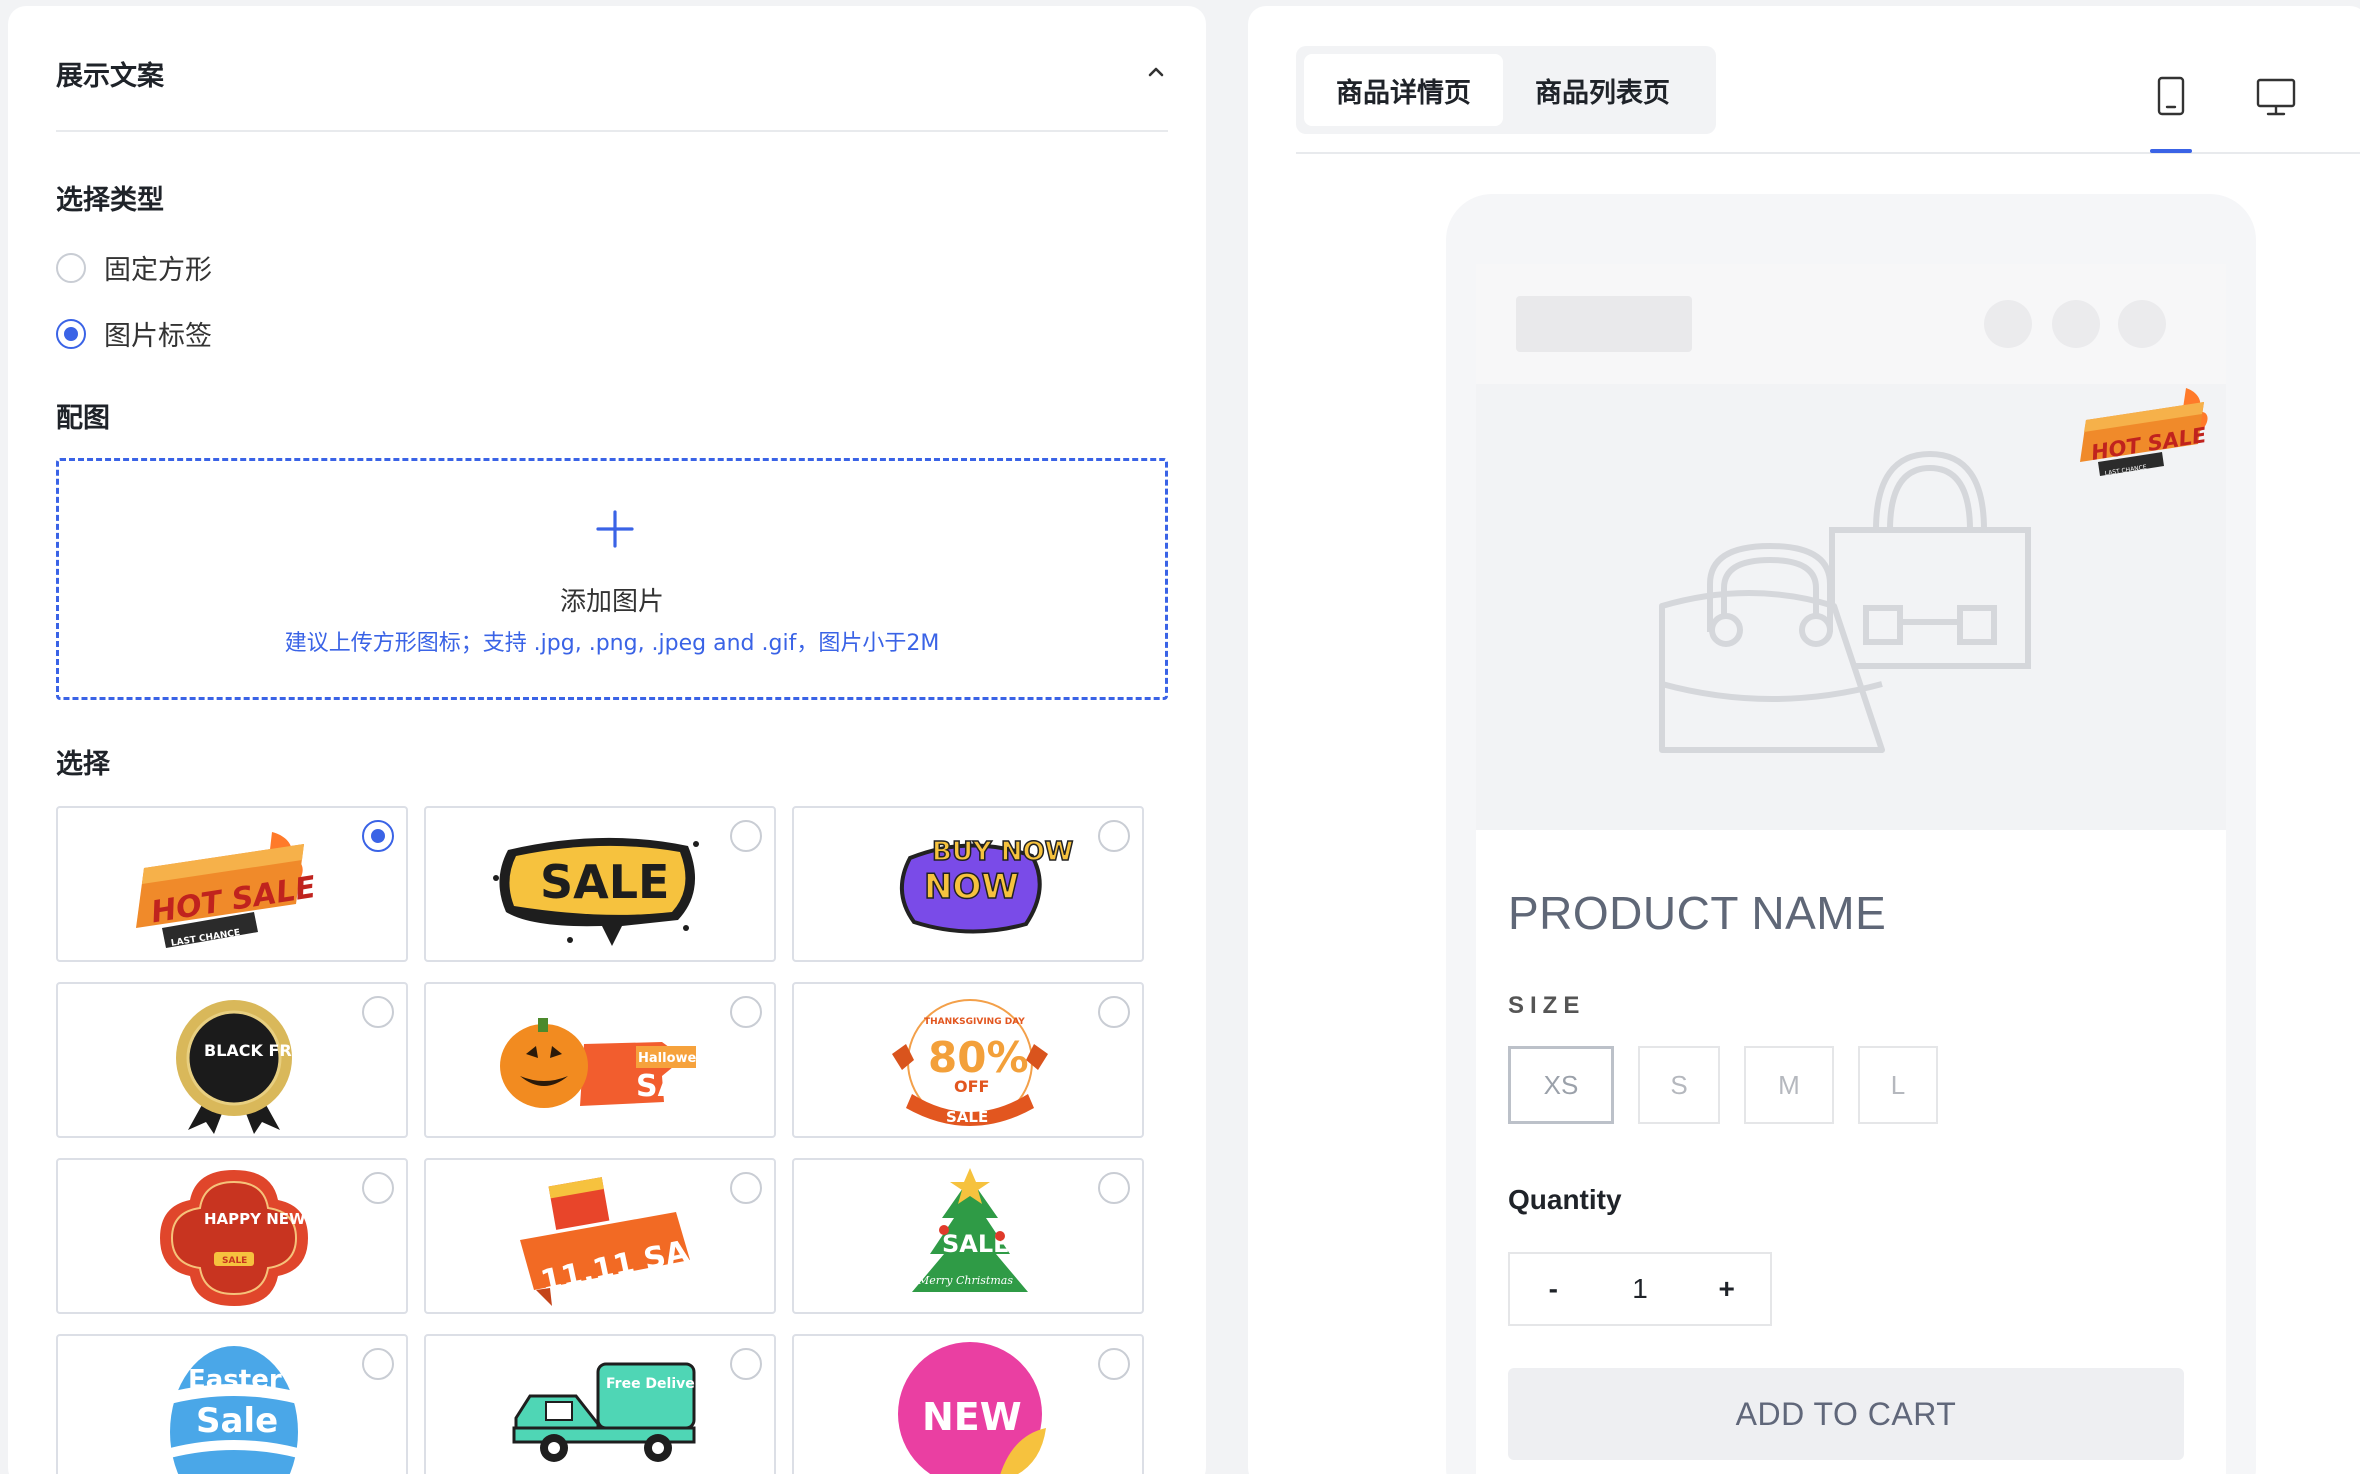 Image resolution: width=2360 pixels, height=1474 pixels. What do you see at coordinates (1851, 607) in the screenshot?
I see `product-image: HOT SALE LAST CHANCE` at bounding box center [1851, 607].